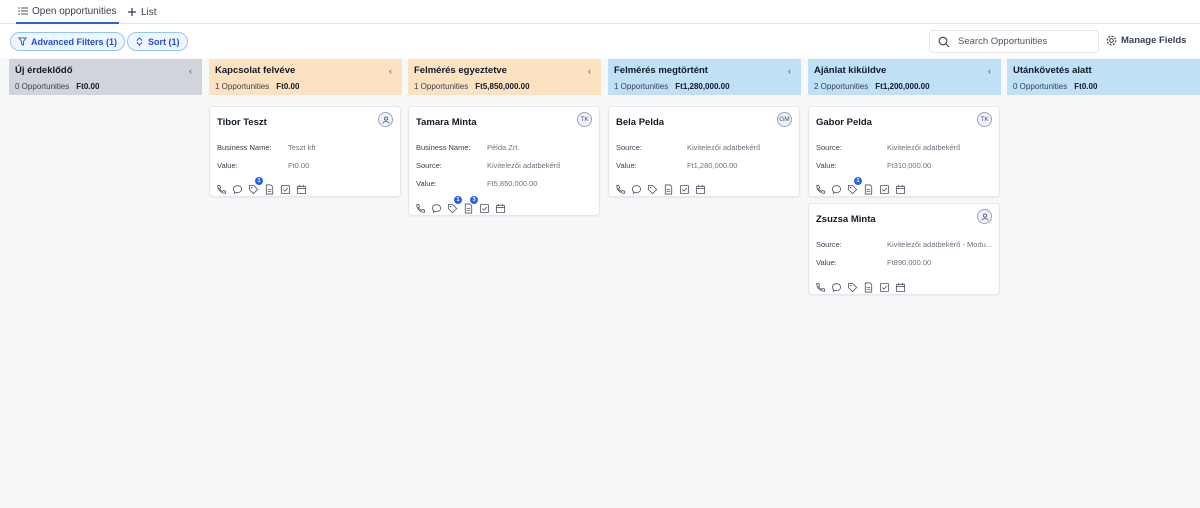  Describe the element at coordinates (68, 41) in the screenshot. I see `advanced-filters-button: Advanced Filters (1)` at that location.